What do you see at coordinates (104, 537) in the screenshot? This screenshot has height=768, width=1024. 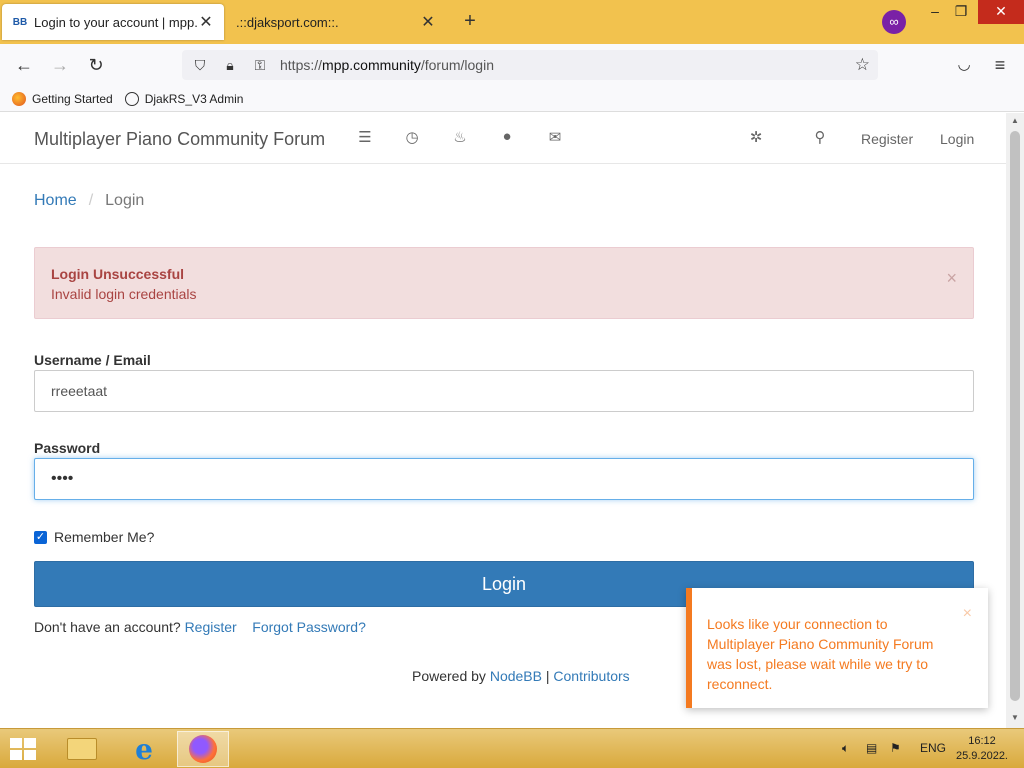 I see `remember-label: Remember Me?` at bounding box center [104, 537].